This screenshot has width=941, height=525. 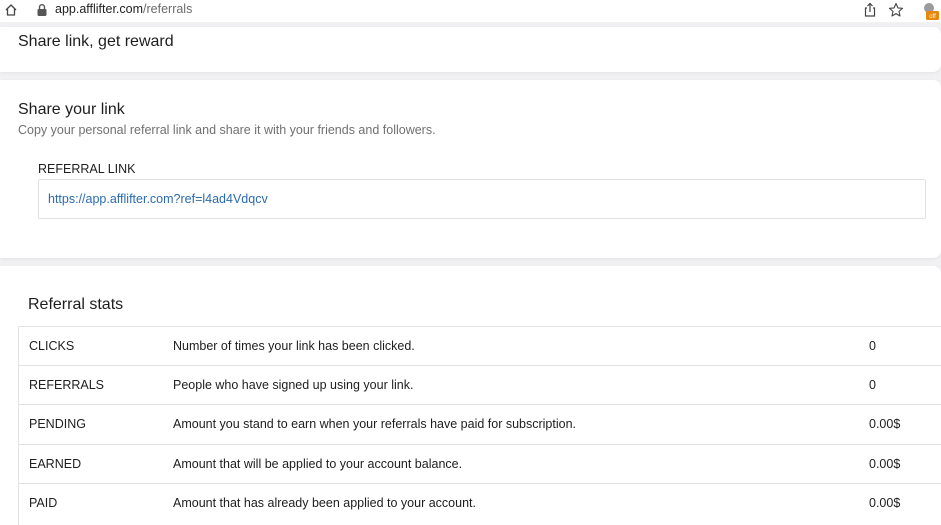 What do you see at coordinates (71, 109) in the screenshot?
I see `share-link-heading: Share your link` at bounding box center [71, 109].